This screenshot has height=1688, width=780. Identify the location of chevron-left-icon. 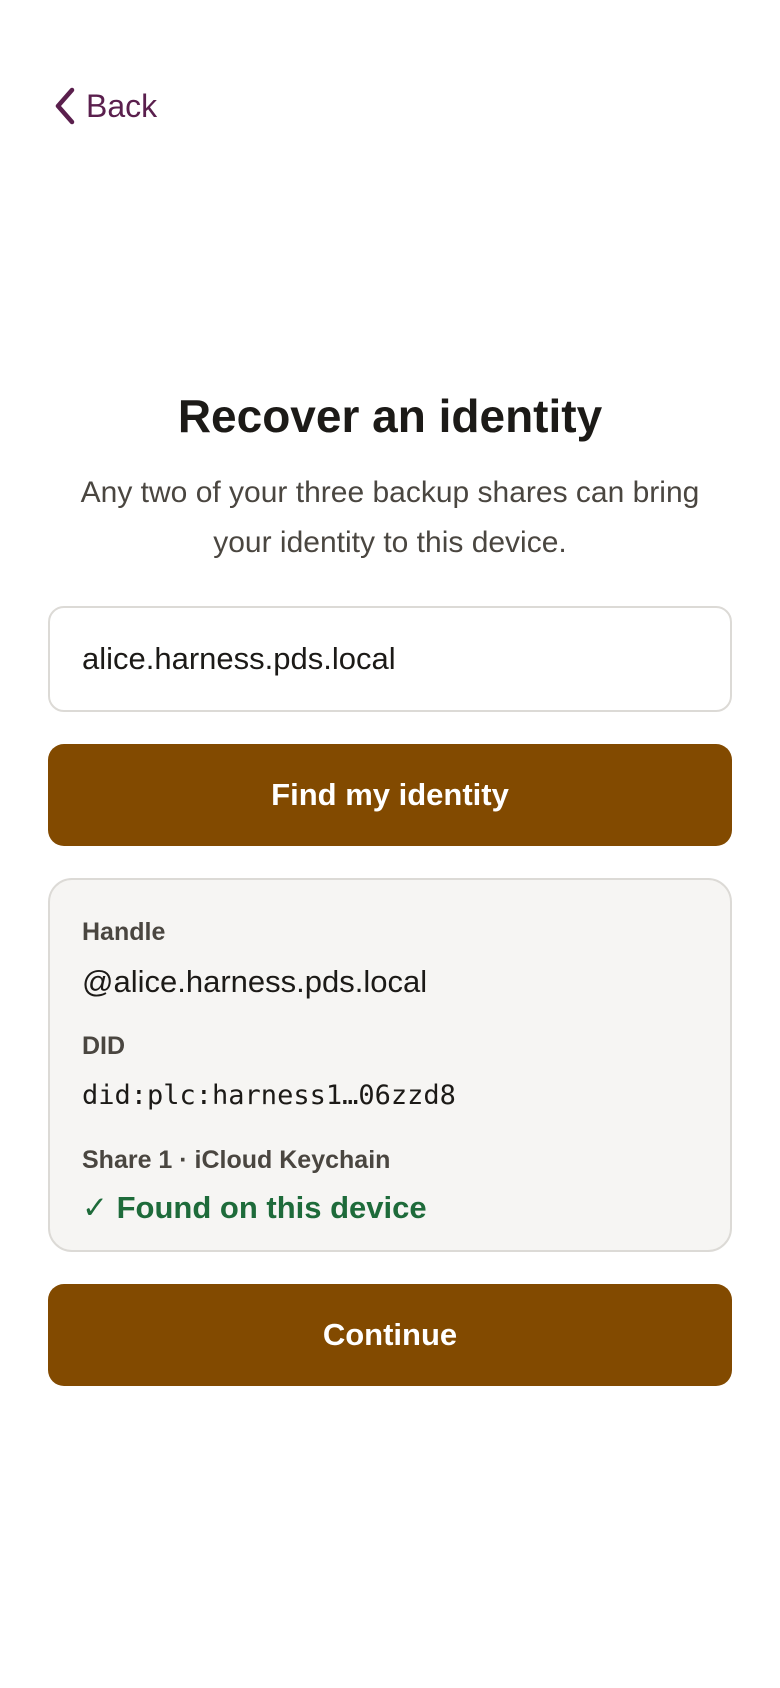
(65, 106).